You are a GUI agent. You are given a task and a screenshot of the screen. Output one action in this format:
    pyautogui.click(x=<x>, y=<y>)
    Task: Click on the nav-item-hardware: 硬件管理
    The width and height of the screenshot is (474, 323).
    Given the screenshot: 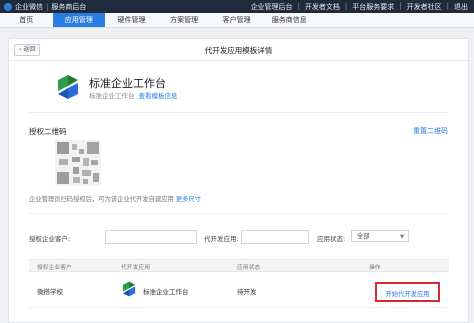 What is the action you would take?
    pyautogui.click(x=131, y=20)
    